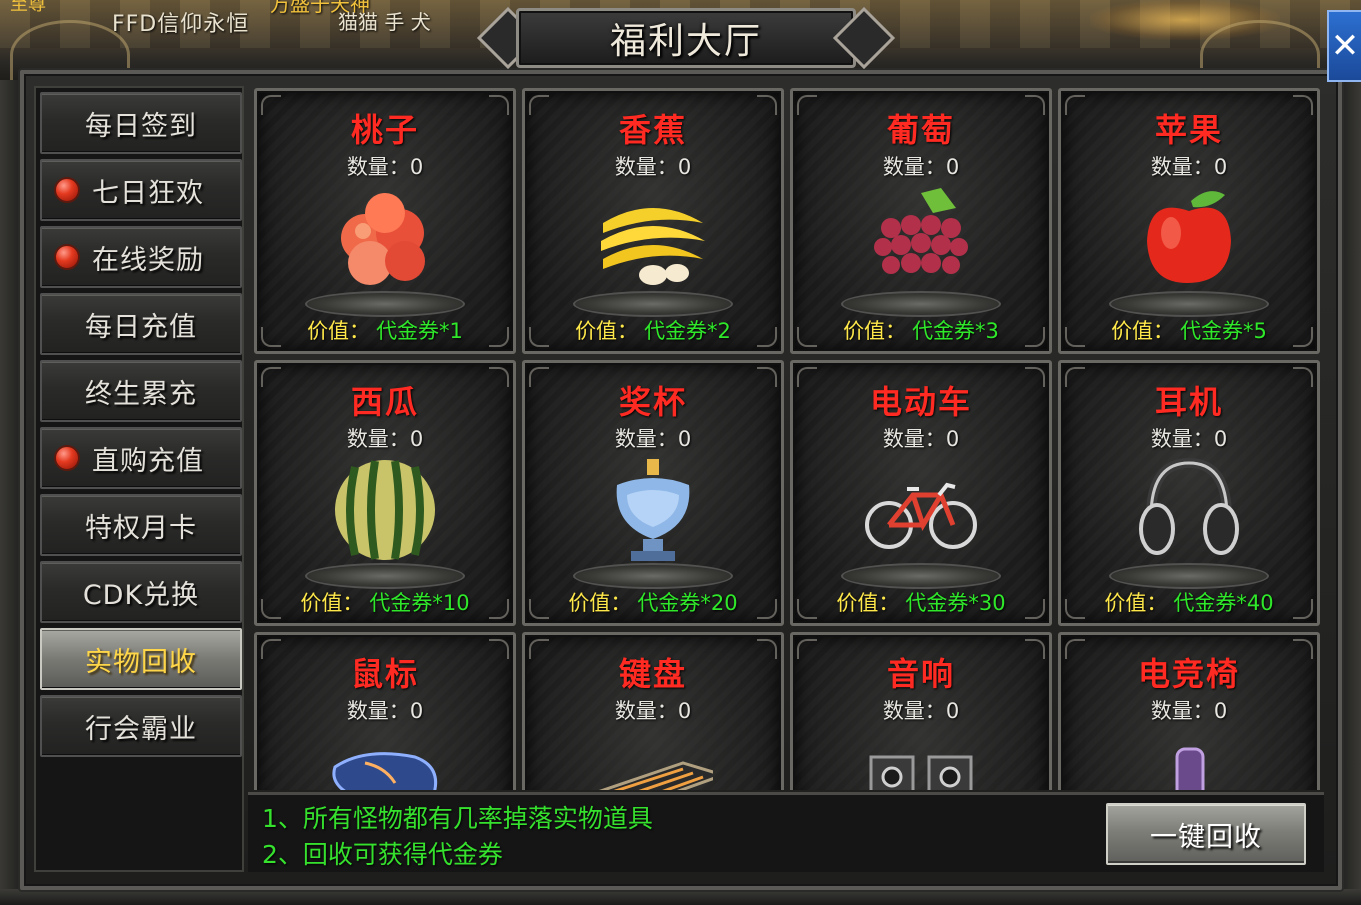 This screenshot has height=905, width=1361. What do you see at coordinates (652, 130) in the screenshot?
I see `item-name: 香蕉` at bounding box center [652, 130].